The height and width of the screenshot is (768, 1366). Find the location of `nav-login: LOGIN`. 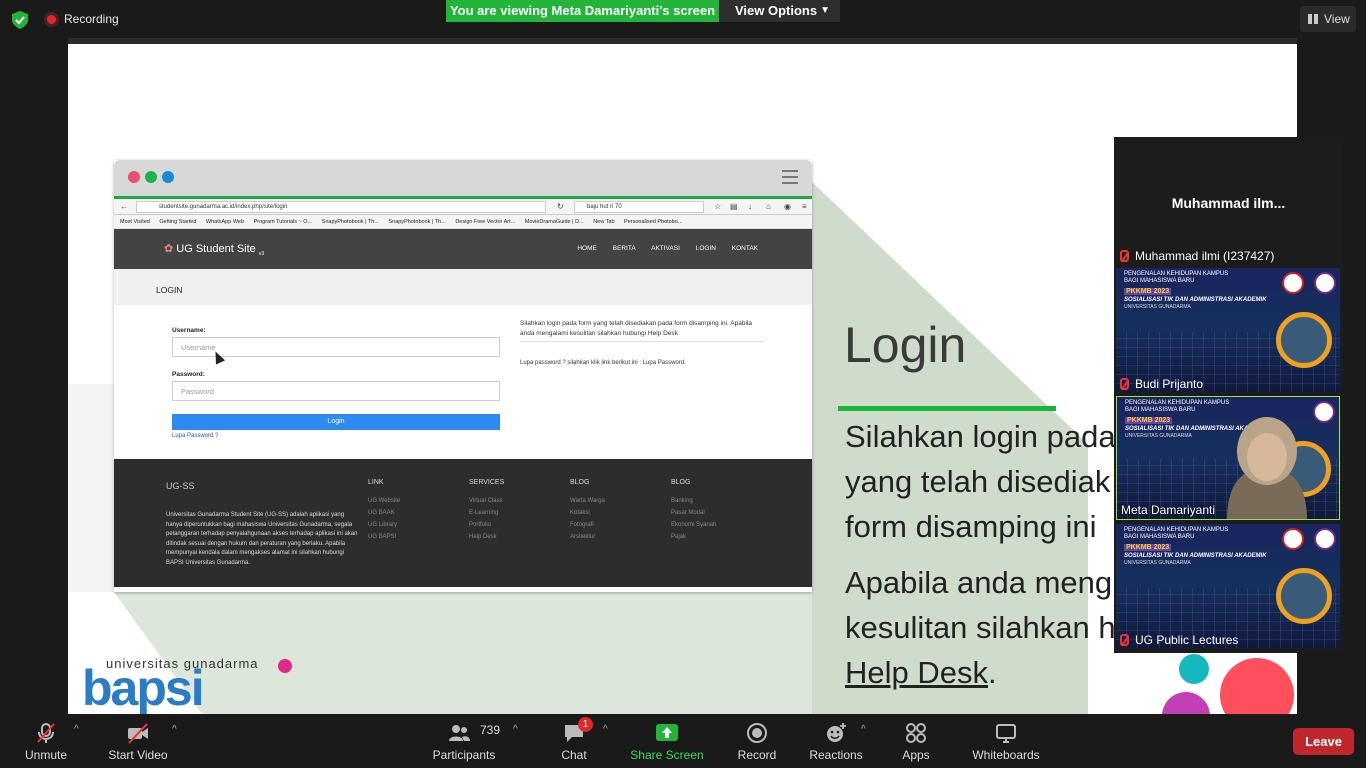

nav-login: LOGIN is located at coordinates (706, 248).